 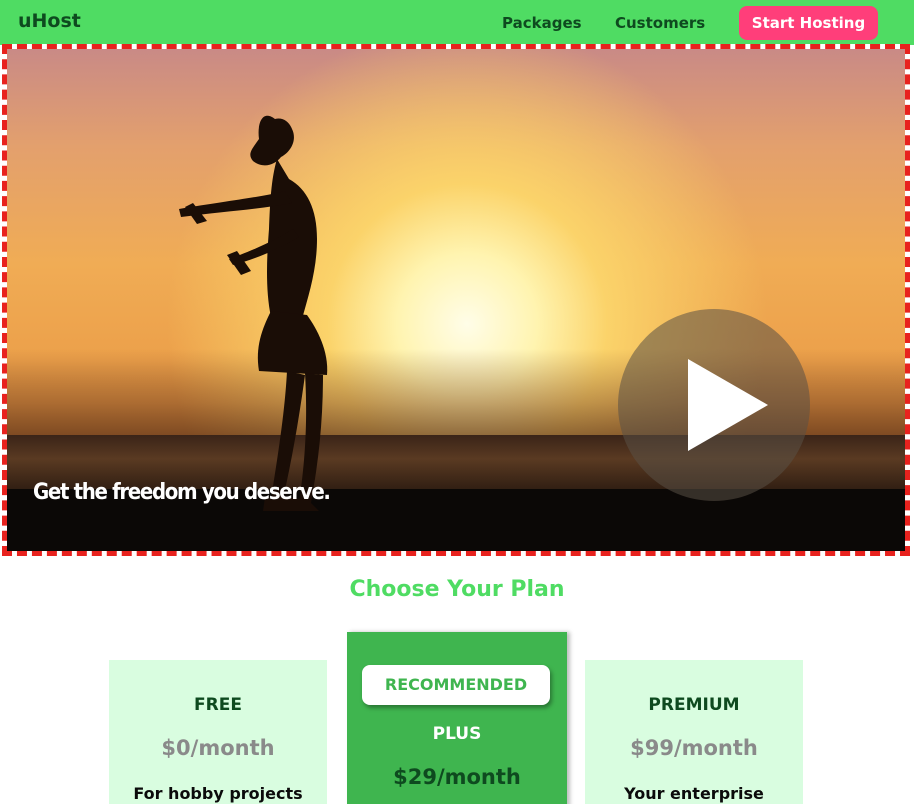 I want to click on plan-card-free: FREE $0/month For hobby projects, so click(x=218, y=732).